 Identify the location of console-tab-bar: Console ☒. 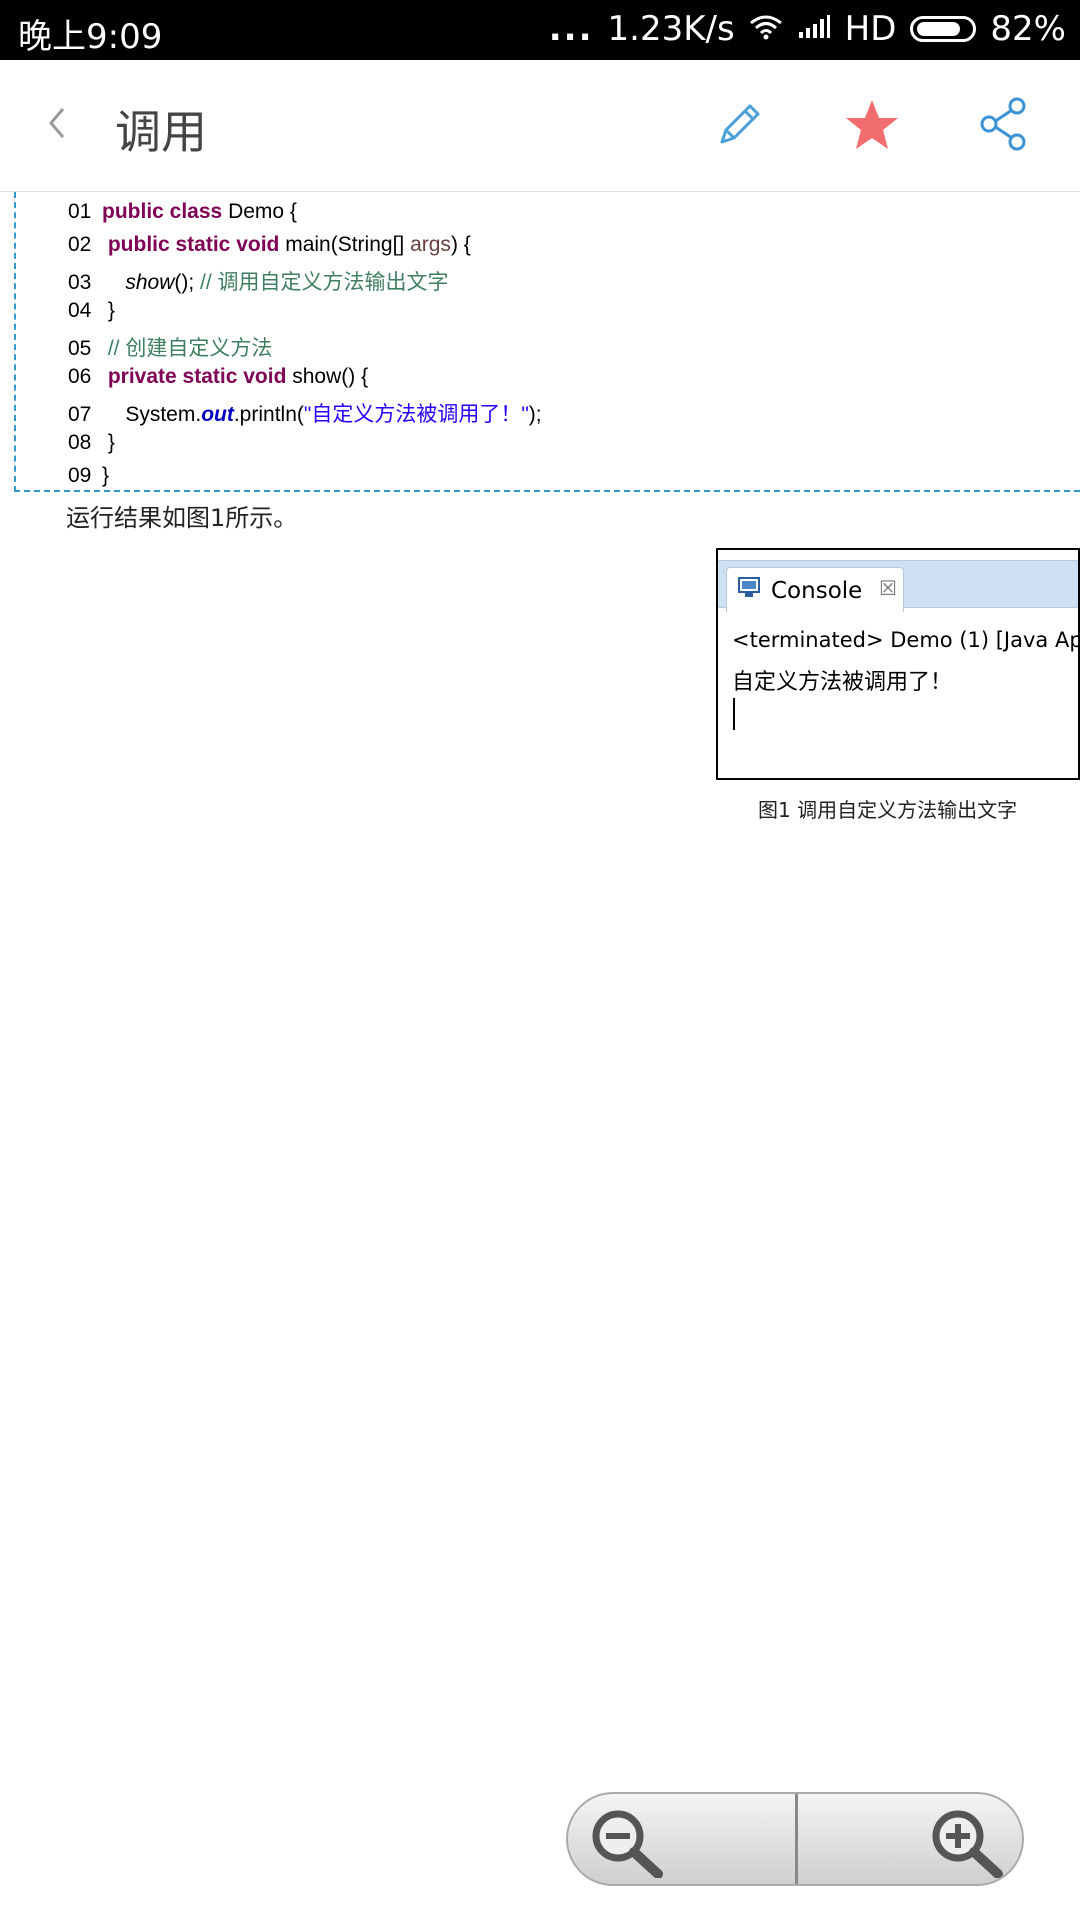
(898, 586).